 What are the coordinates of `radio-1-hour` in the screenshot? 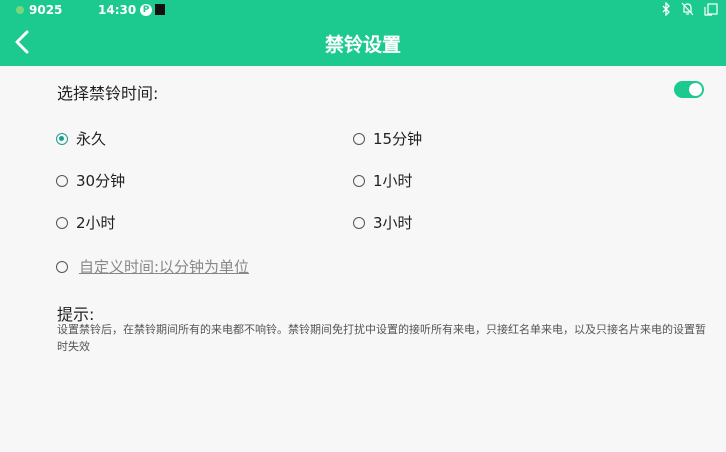 It's located at (359, 180).